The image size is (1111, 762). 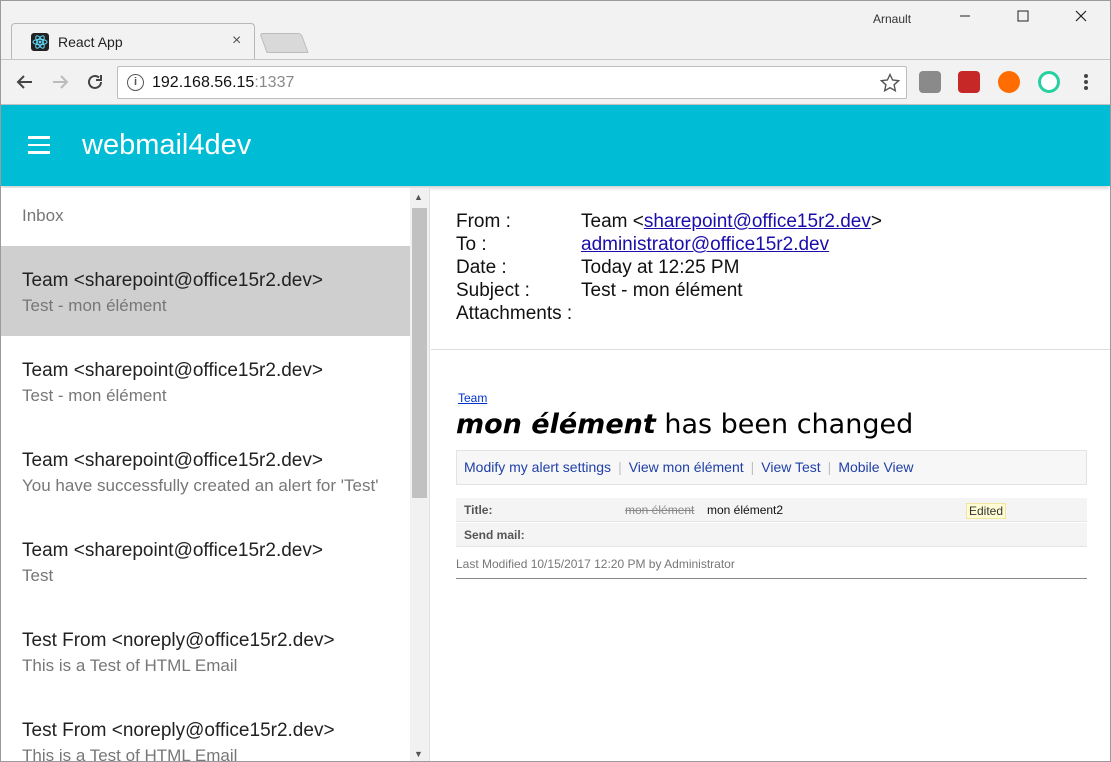 What do you see at coordinates (876, 221) in the screenshot?
I see `from-suffix: >` at bounding box center [876, 221].